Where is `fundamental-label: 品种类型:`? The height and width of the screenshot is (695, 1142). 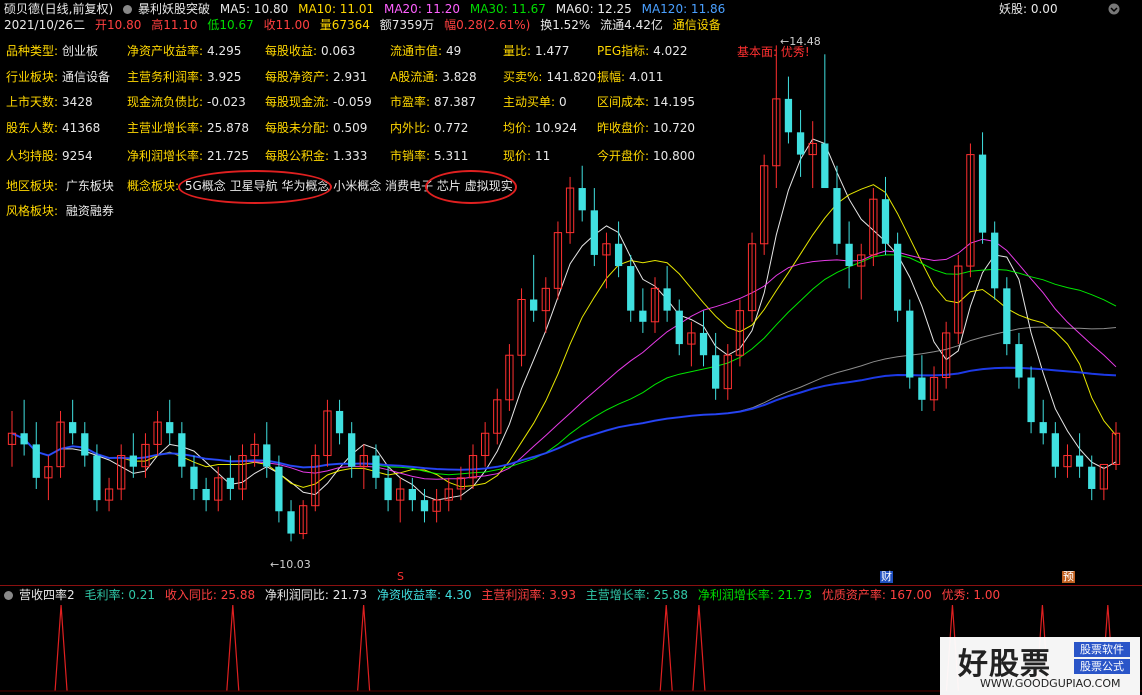
fundamental-label: 品种类型: is located at coordinates (32, 51).